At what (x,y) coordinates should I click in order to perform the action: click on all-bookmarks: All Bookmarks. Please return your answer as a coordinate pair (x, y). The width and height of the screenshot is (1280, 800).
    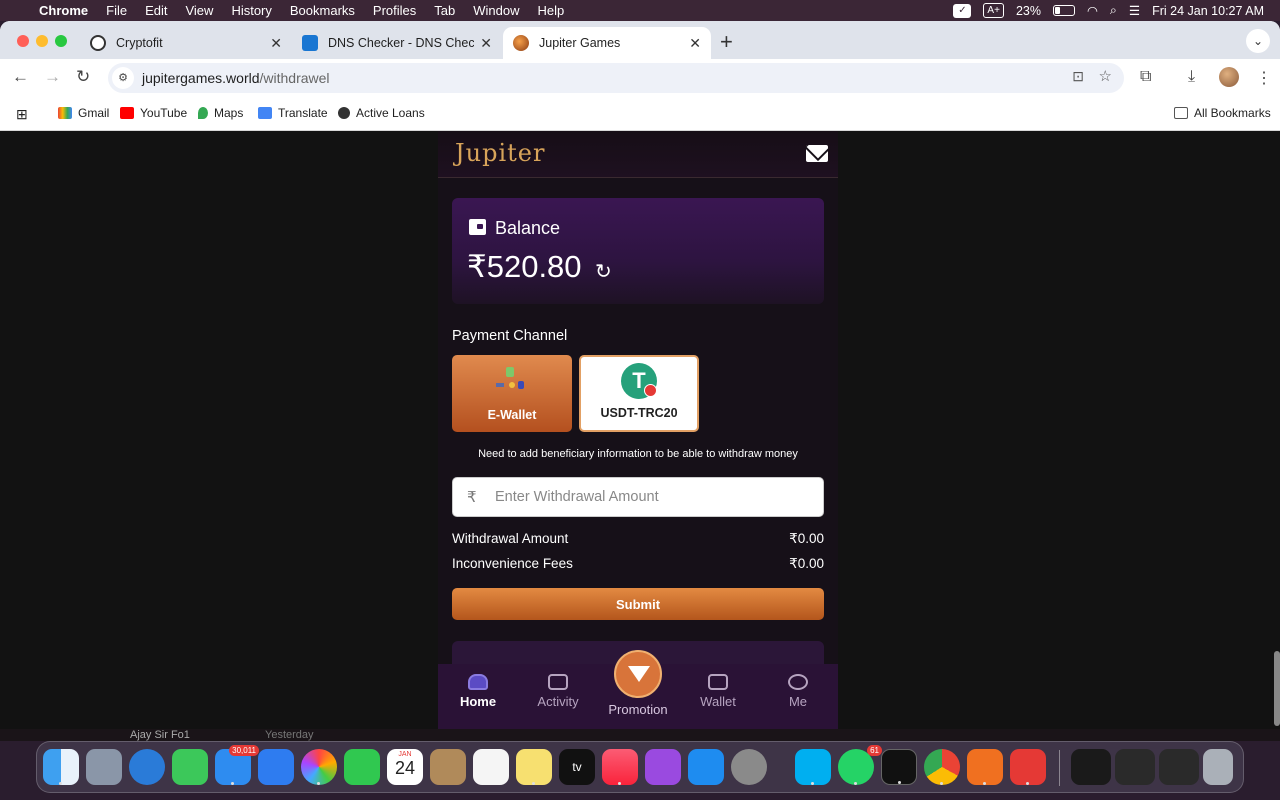
    Looking at the image, I should click on (1222, 113).